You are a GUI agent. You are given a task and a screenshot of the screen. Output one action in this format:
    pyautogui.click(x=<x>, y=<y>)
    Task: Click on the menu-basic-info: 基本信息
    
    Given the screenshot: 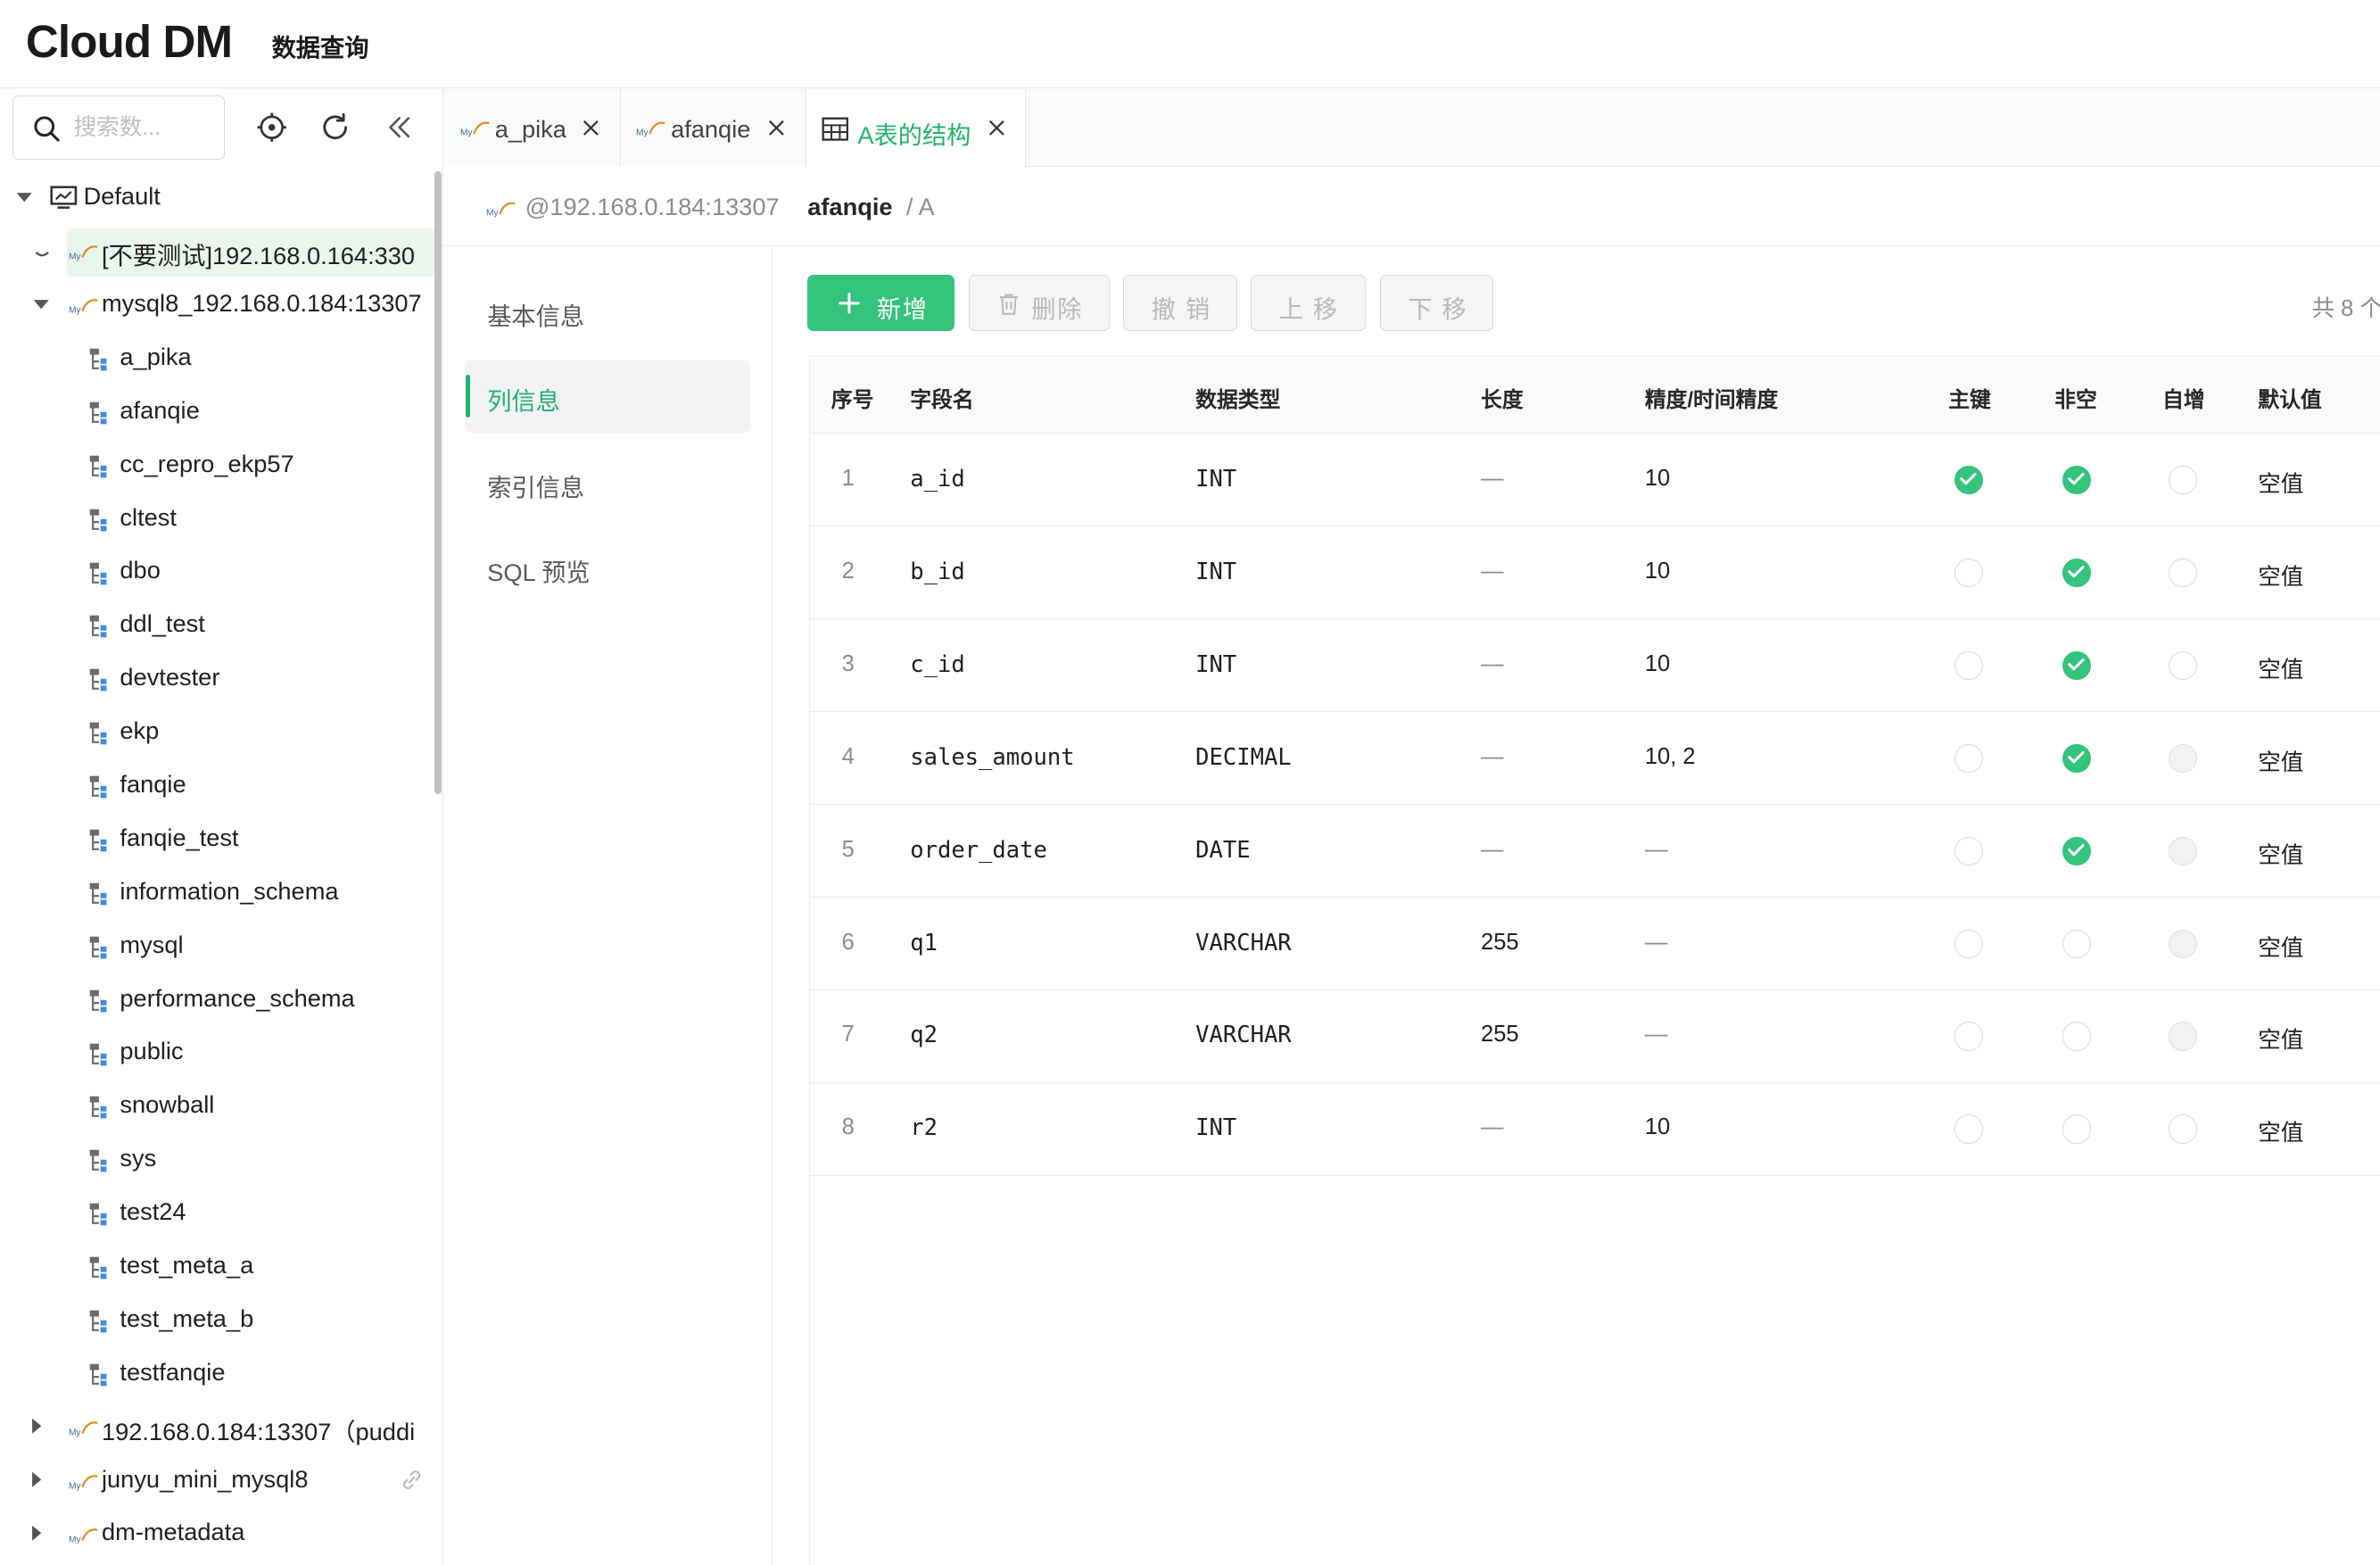 What is the action you would take?
    pyautogui.click(x=607, y=312)
    